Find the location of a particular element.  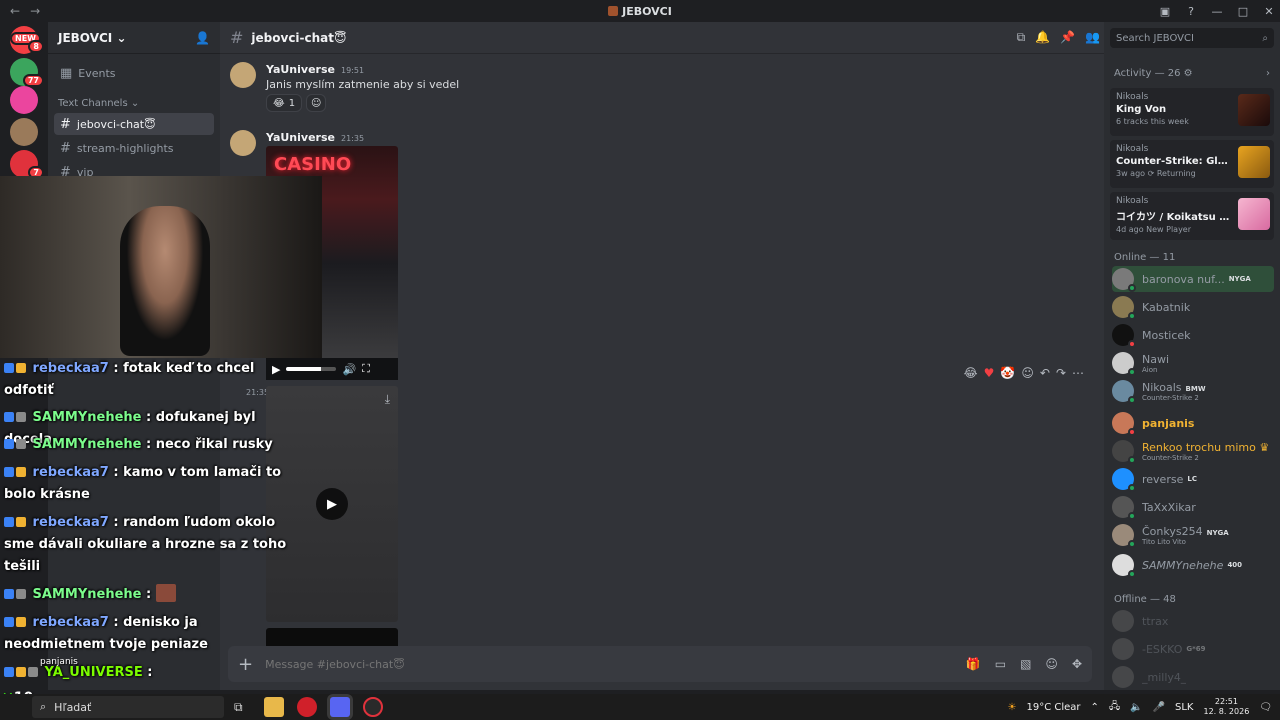

play-button: ▶ is located at coordinates (332, 504).